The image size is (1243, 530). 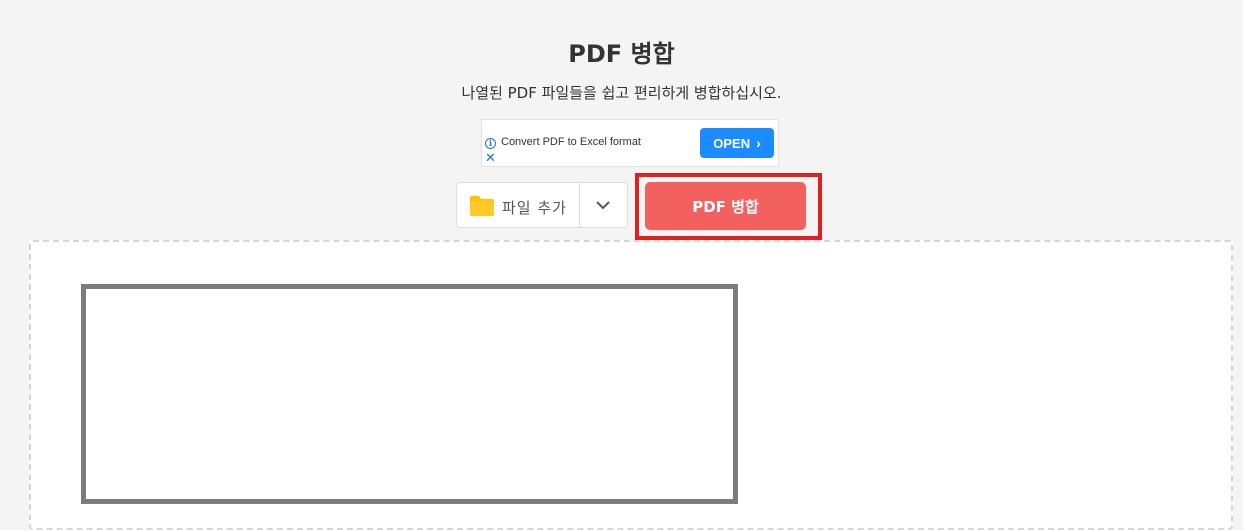 What do you see at coordinates (490, 159) in the screenshot?
I see `close-icon: ✕` at bounding box center [490, 159].